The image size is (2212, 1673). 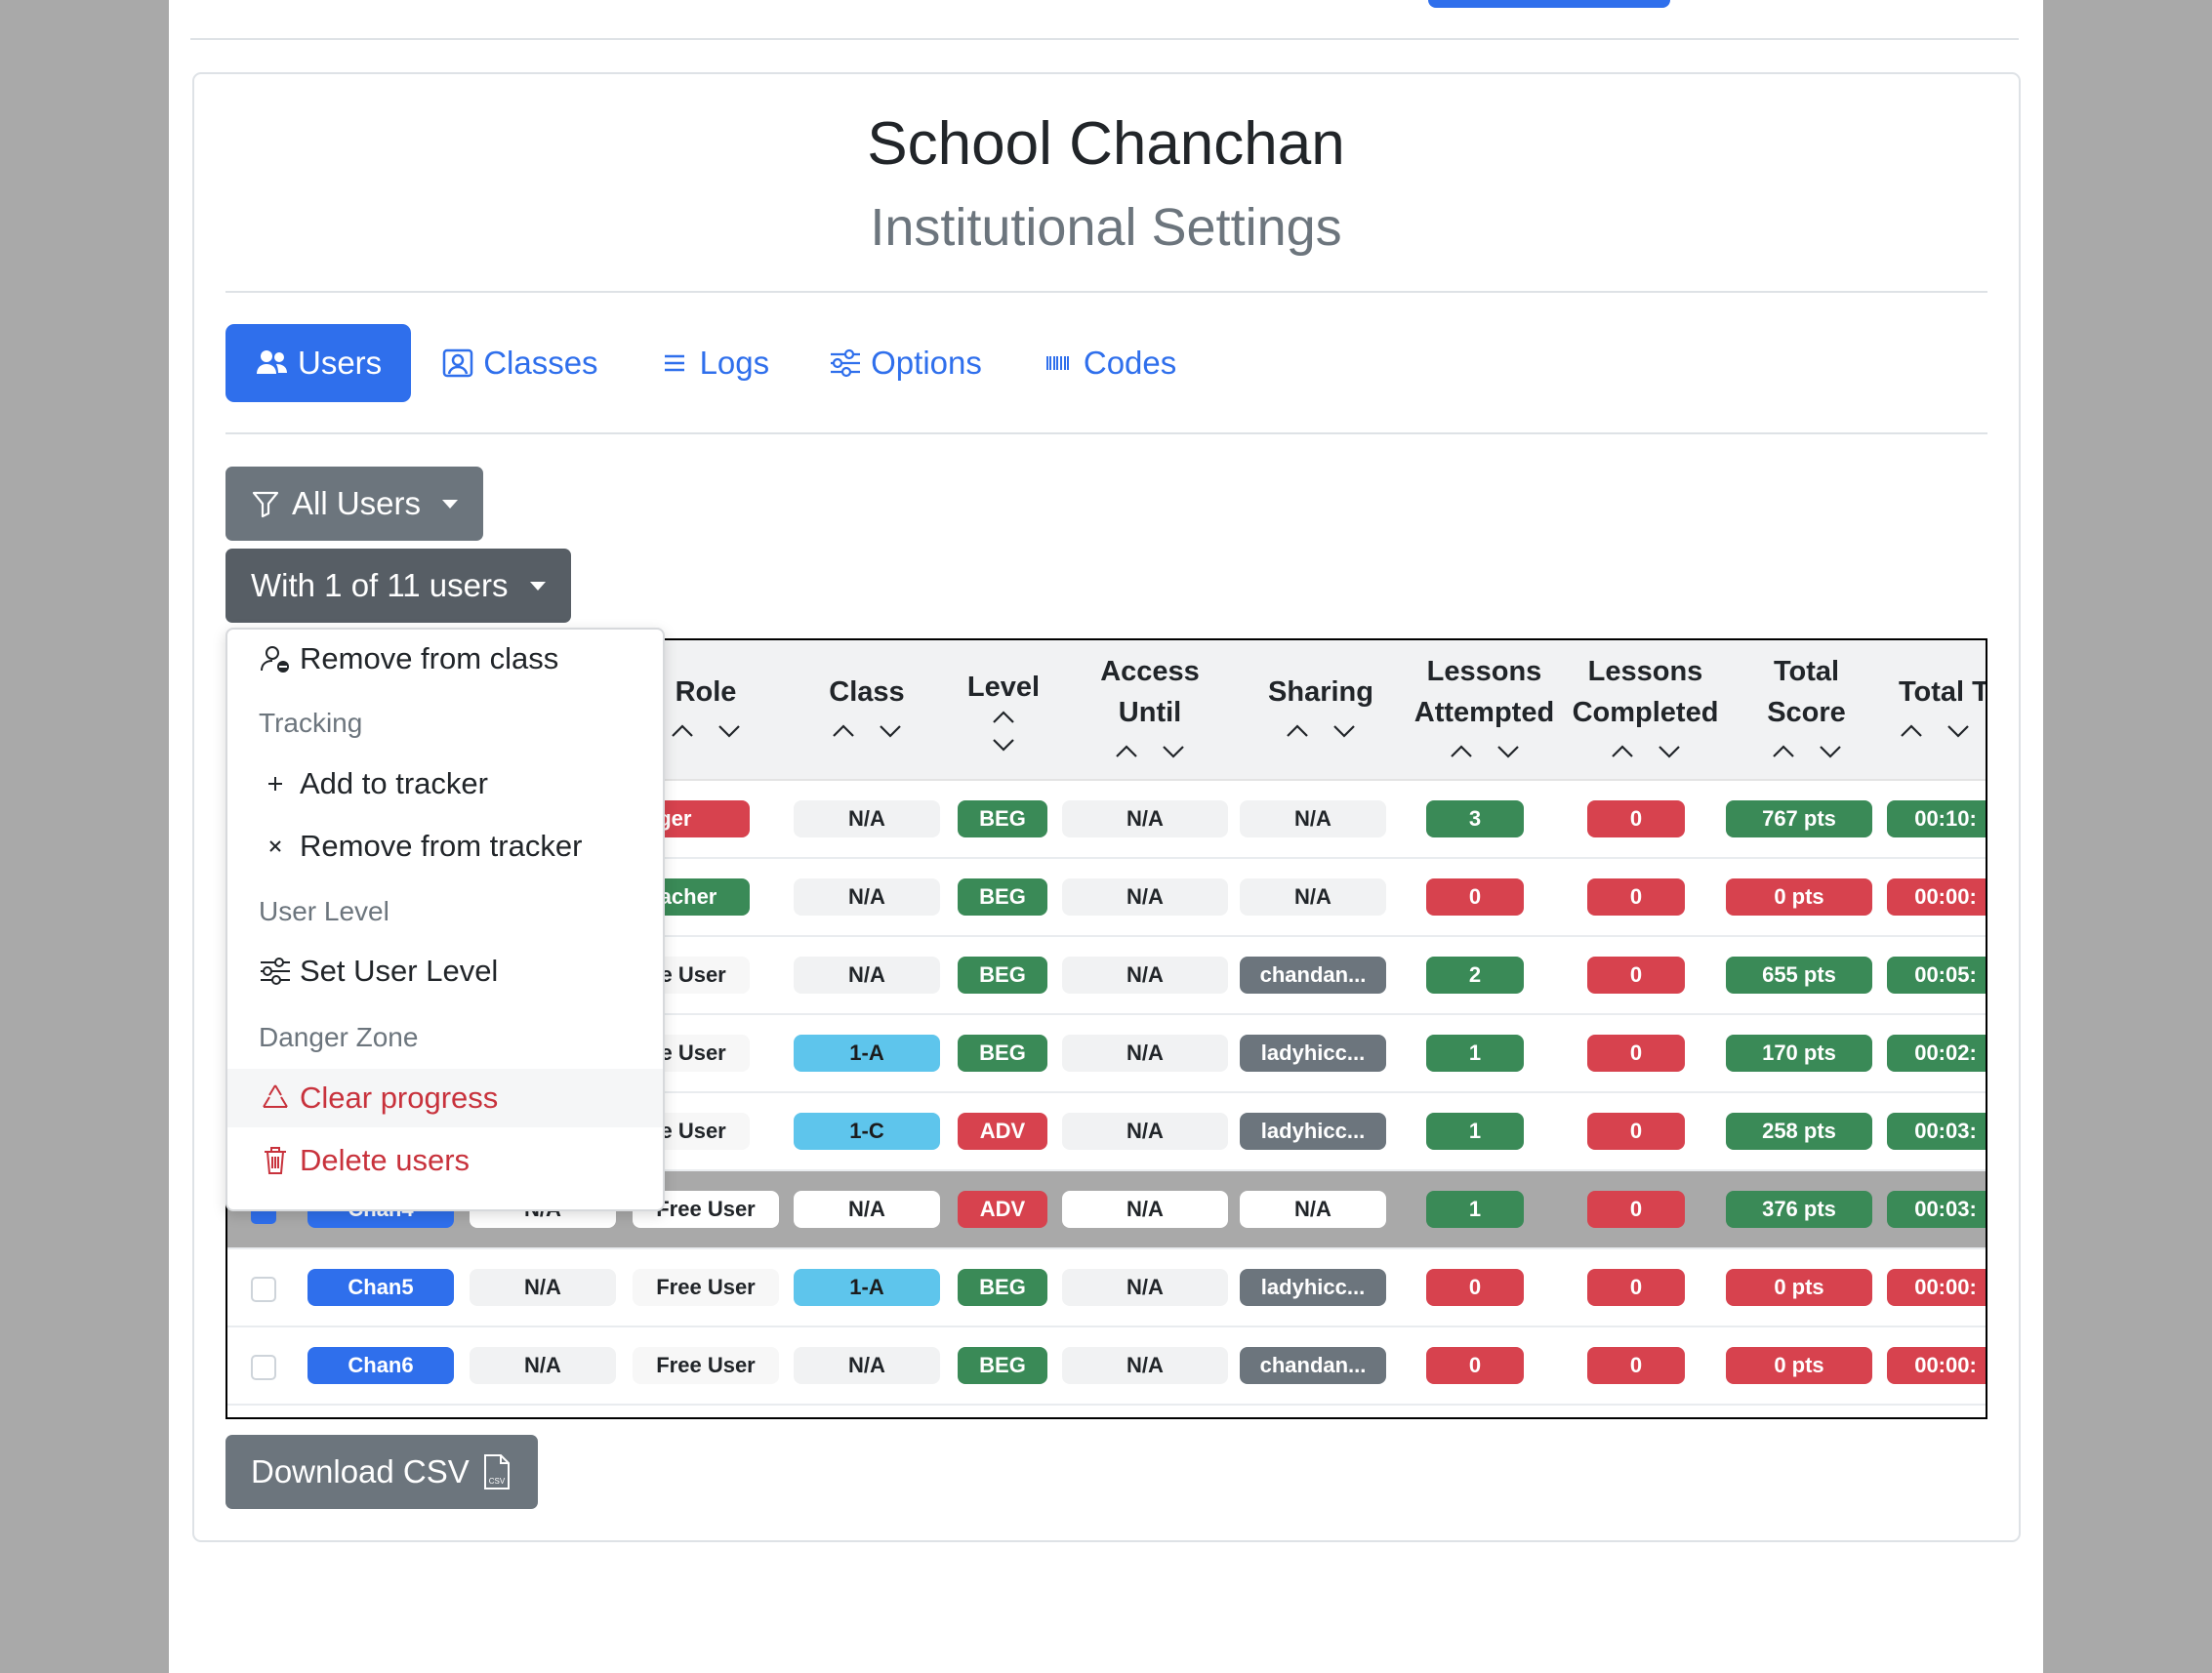 What do you see at coordinates (926, 363) in the screenshot?
I see `tab-options-label: Options` at bounding box center [926, 363].